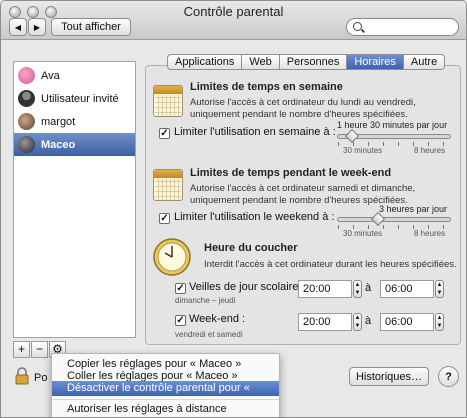 Image resolution: width=467 pixels, height=418 pixels. What do you see at coordinates (266, 87) in the screenshot?
I see `weekday-title: Limites de temps en semaine` at bounding box center [266, 87].